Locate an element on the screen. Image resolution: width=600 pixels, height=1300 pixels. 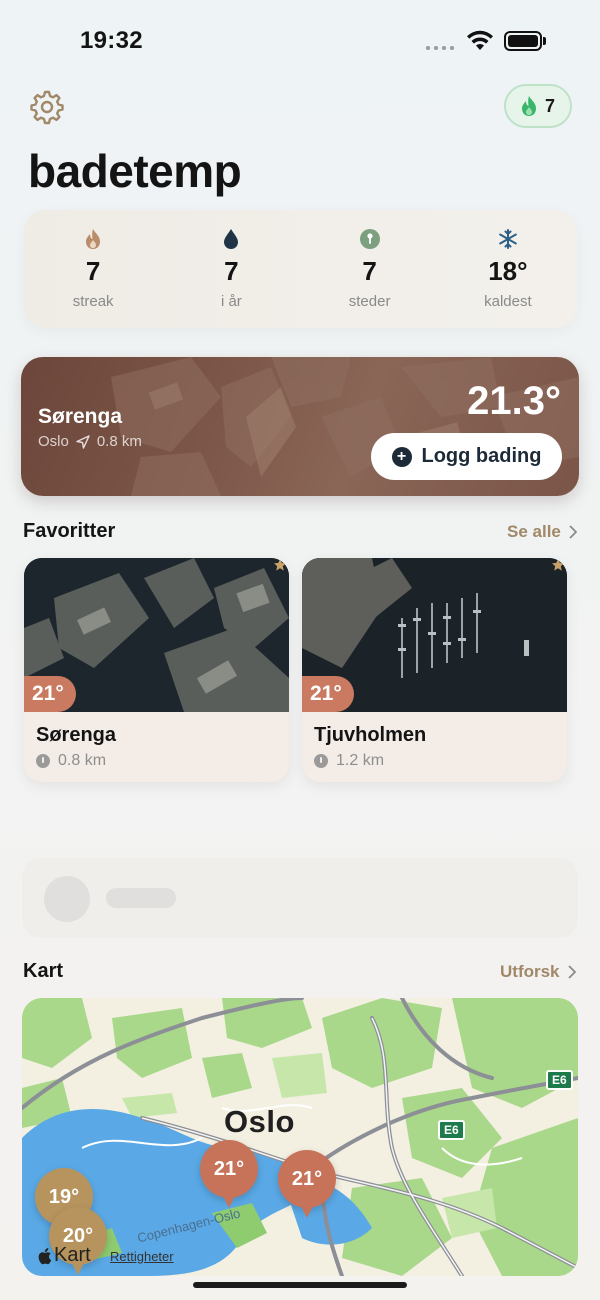
spot-location: Oslo 0.8 km is located at coordinates (90, 441).